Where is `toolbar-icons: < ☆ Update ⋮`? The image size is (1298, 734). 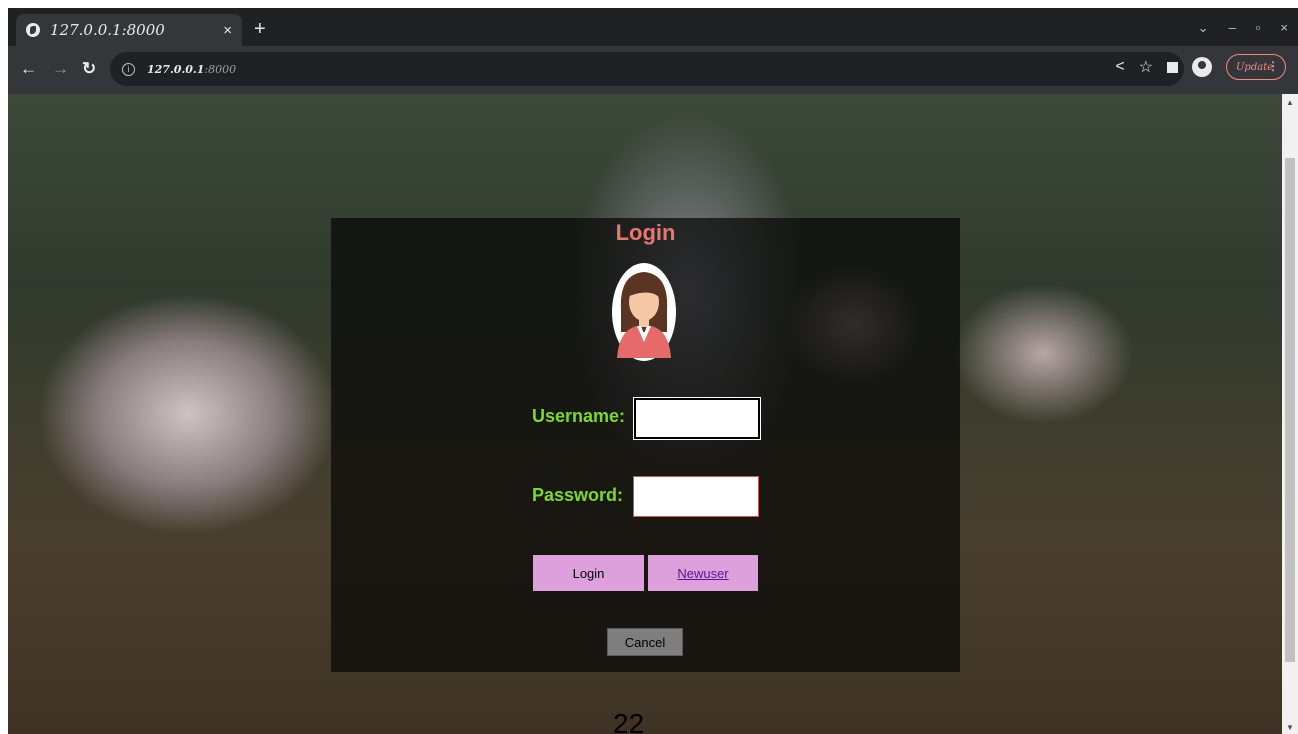
toolbar-icons: < ☆ Update ⋮ is located at coordinates (1200, 67).